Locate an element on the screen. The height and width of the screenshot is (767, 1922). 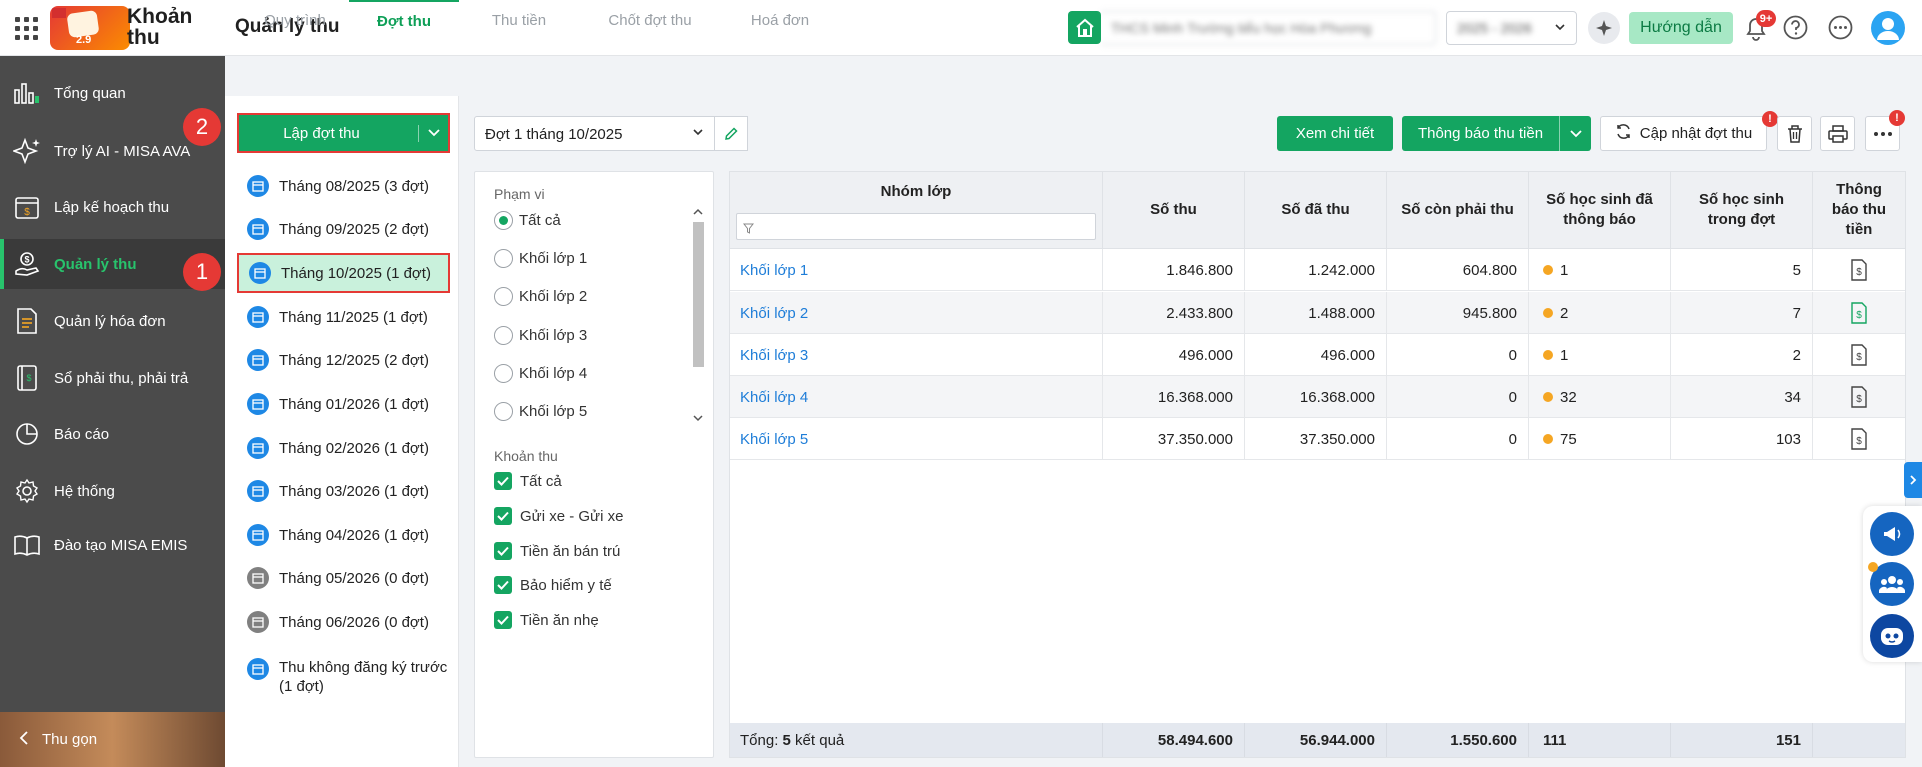
user-avatar is located at coordinates (1888, 28).